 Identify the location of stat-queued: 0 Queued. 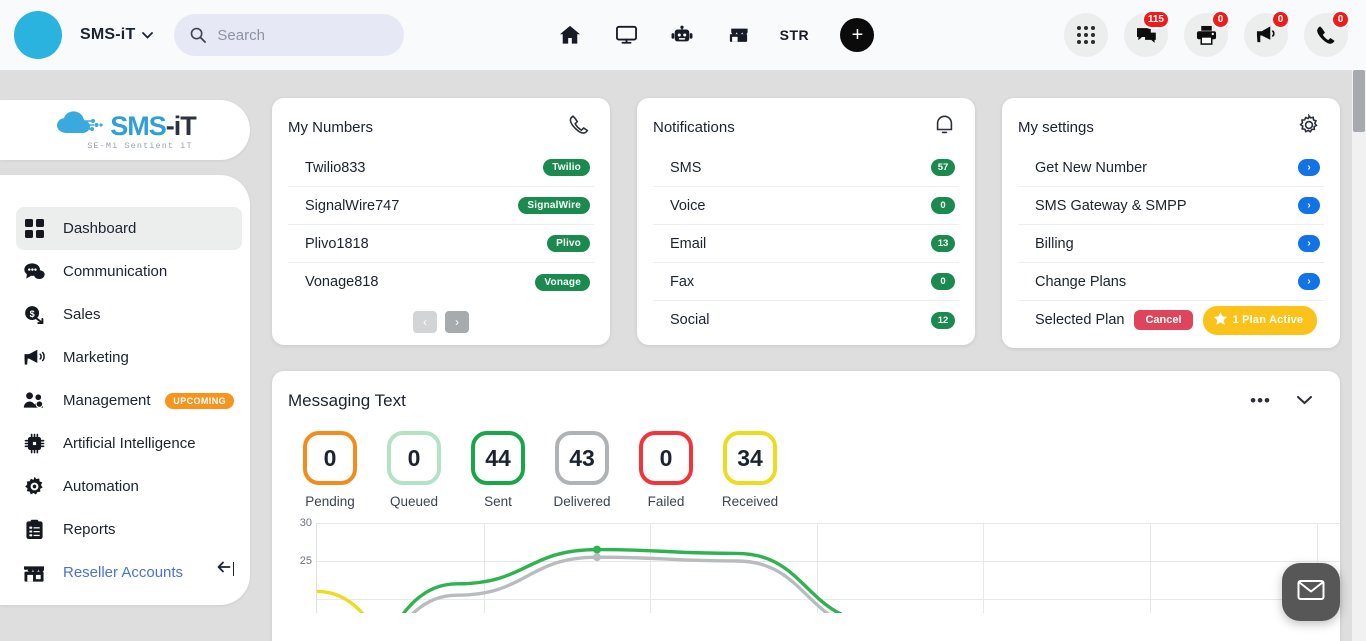
(414, 470).